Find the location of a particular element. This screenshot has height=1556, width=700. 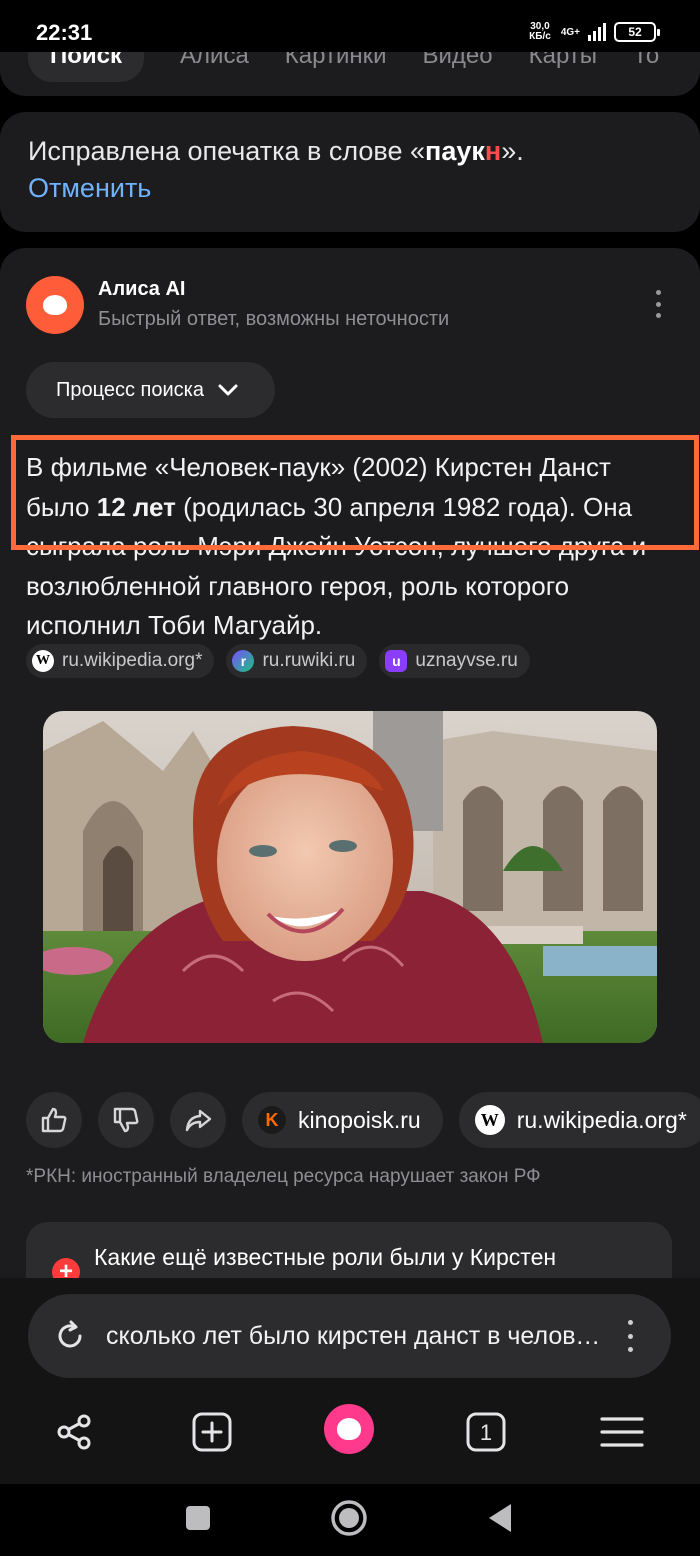

thumbs-up-icon is located at coordinates (54, 1120).